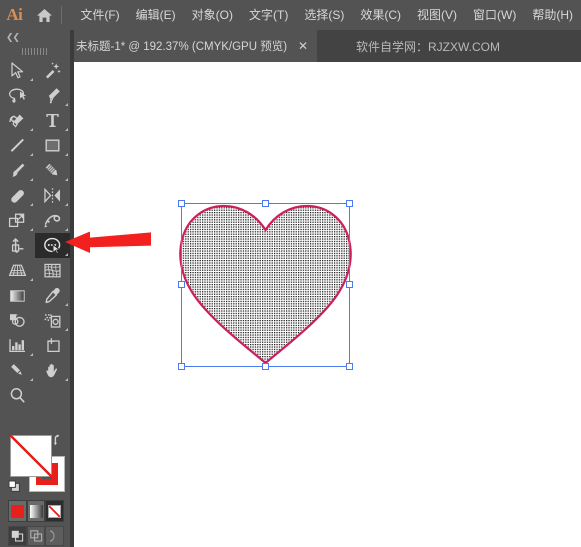  What do you see at coordinates (212, 15) in the screenshot?
I see `menu-object: 对象(O)` at bounding box center [212, 15].